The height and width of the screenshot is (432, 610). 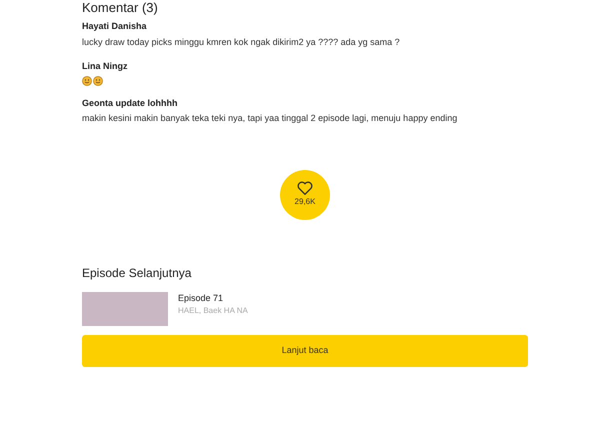 I want to click on heart-icon, so click(x=305, y=188).